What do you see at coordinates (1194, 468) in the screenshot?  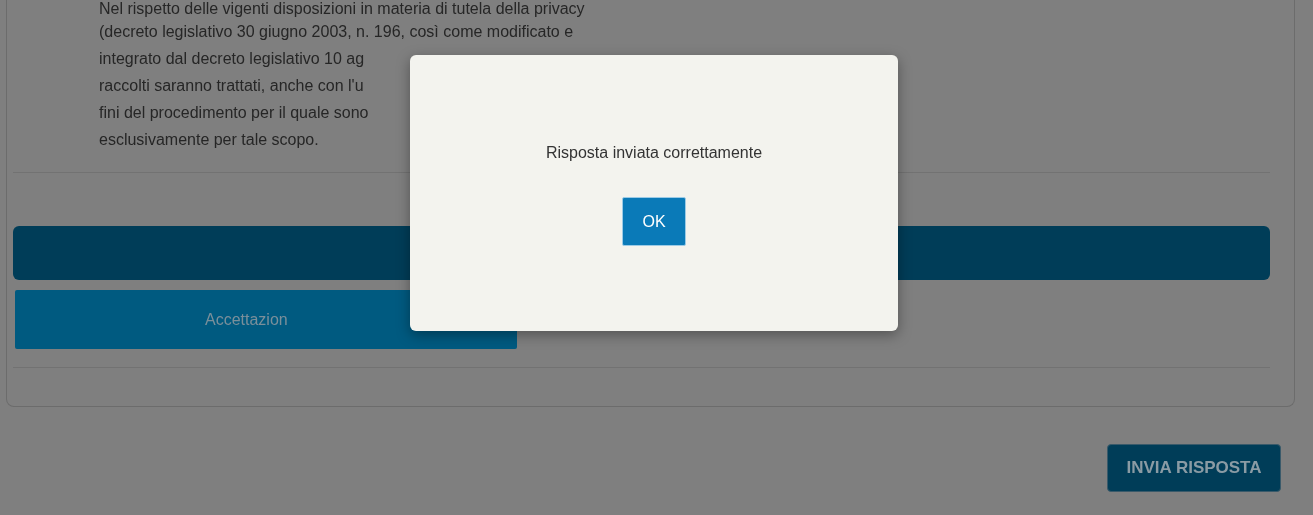 I see `submit-button: INVIA RISPOSTA` at bounding box center [1194, 468].